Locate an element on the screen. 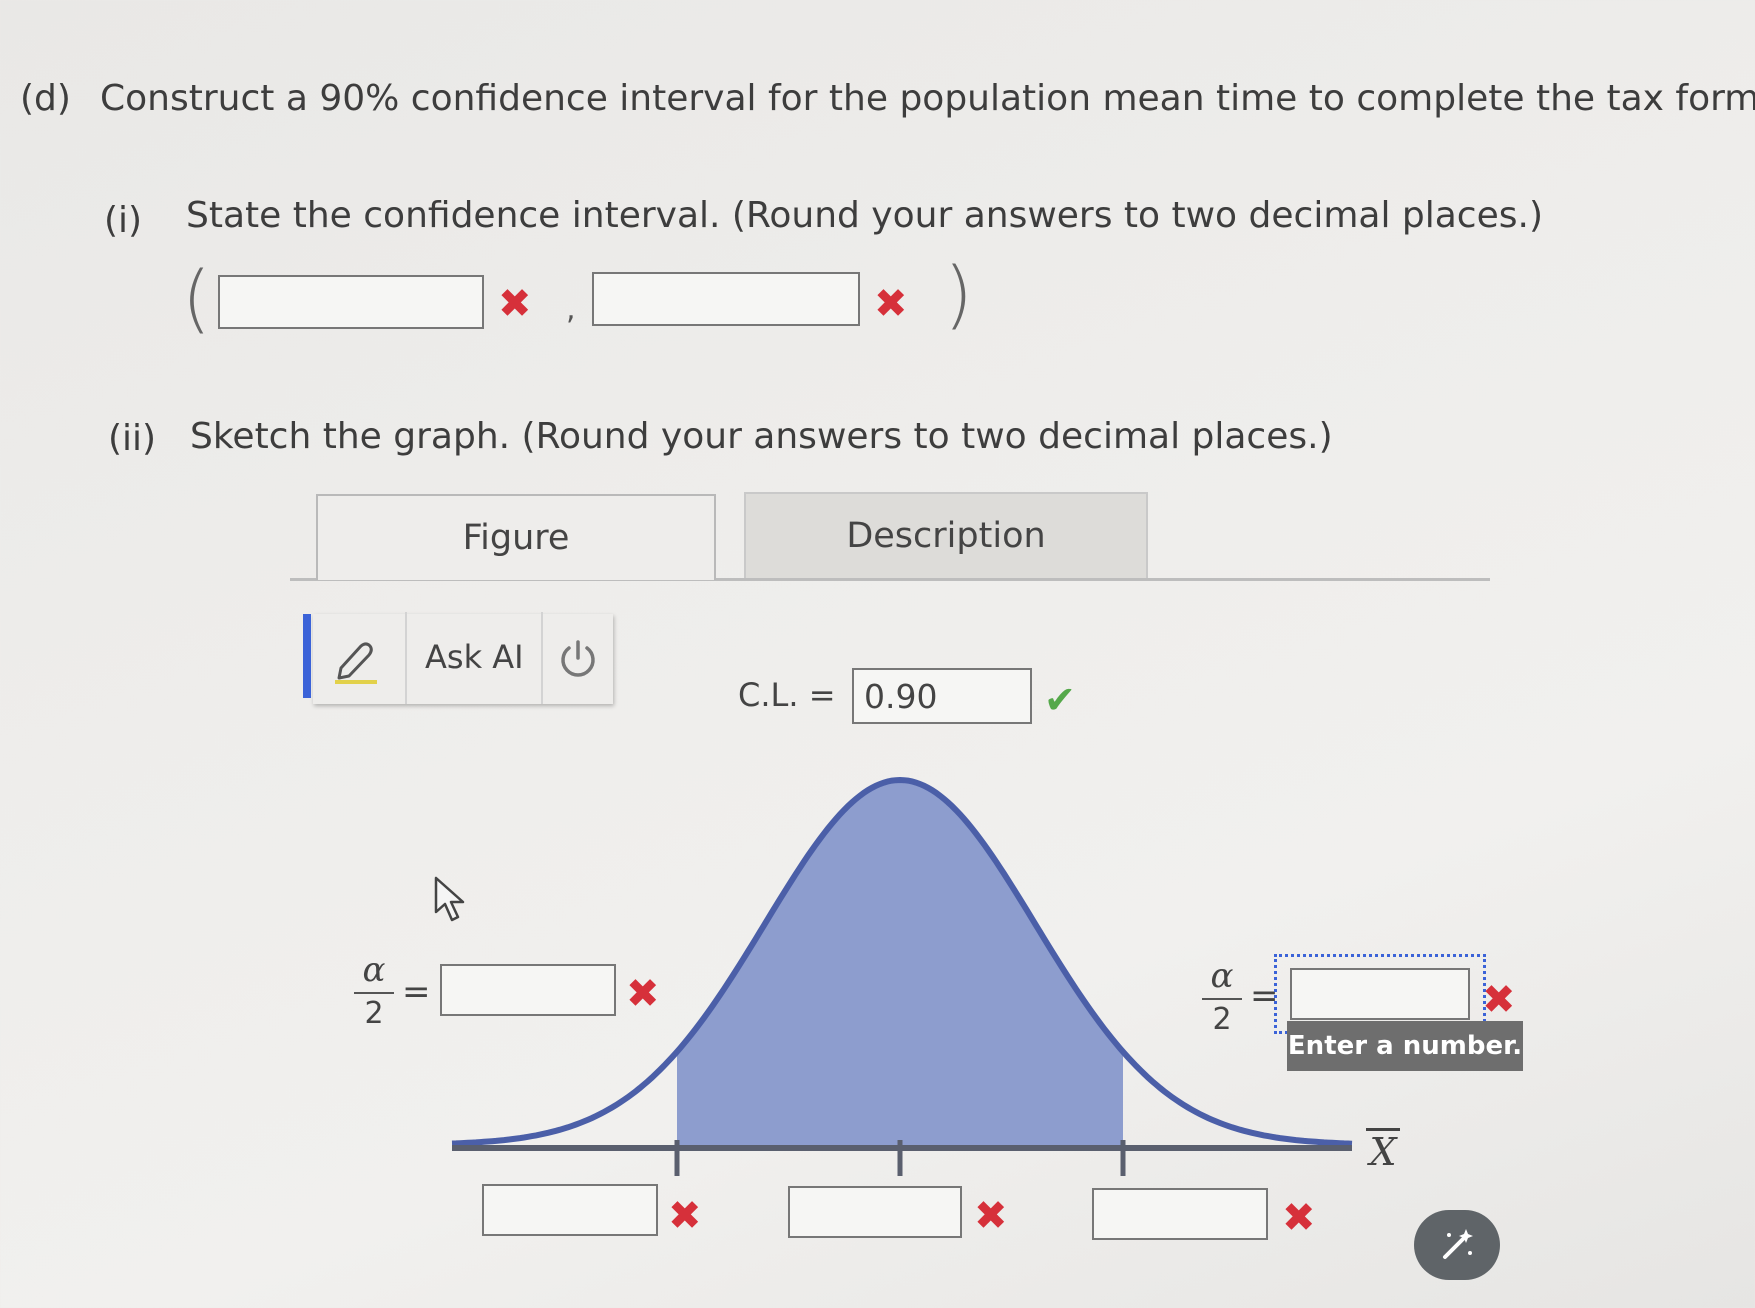 The height and width of the screenshot is (1308, 1755). correct-icon: ✔ is located at coordinates (1060, 700).